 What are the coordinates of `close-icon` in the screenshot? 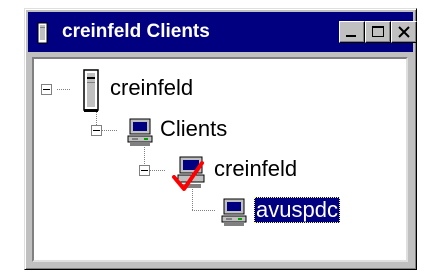 It's located at (404, 32).